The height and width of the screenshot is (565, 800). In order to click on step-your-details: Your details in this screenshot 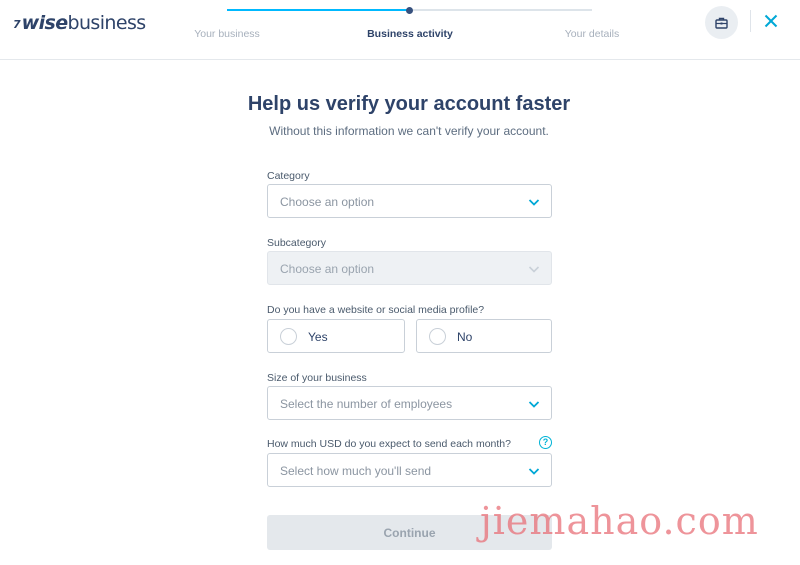, I will do `click(592, 34)`.